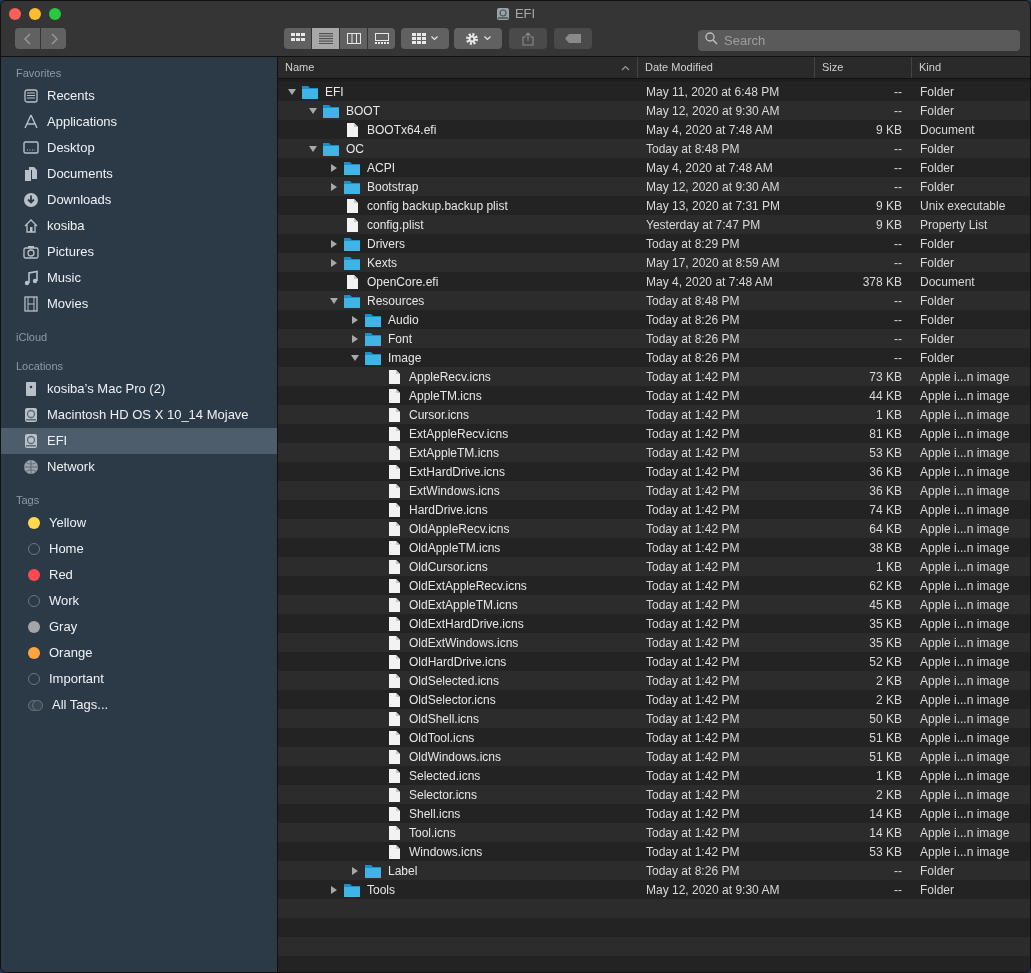 The image size is (1031, 973). Describe the element at coordinates (402, 129) in the screenshot. I see `file-name: BOOTx64.efi` at that location.